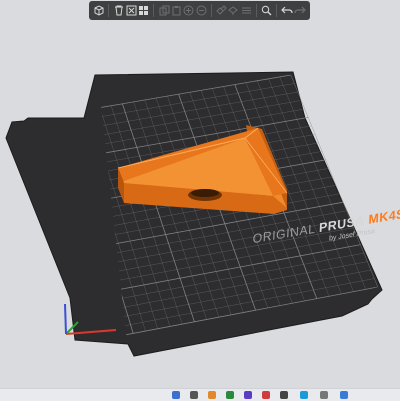 The image size is (400, 401). Describe the element at coordinates (65, 319) in the screenshot. I see `z-axis` at that location.